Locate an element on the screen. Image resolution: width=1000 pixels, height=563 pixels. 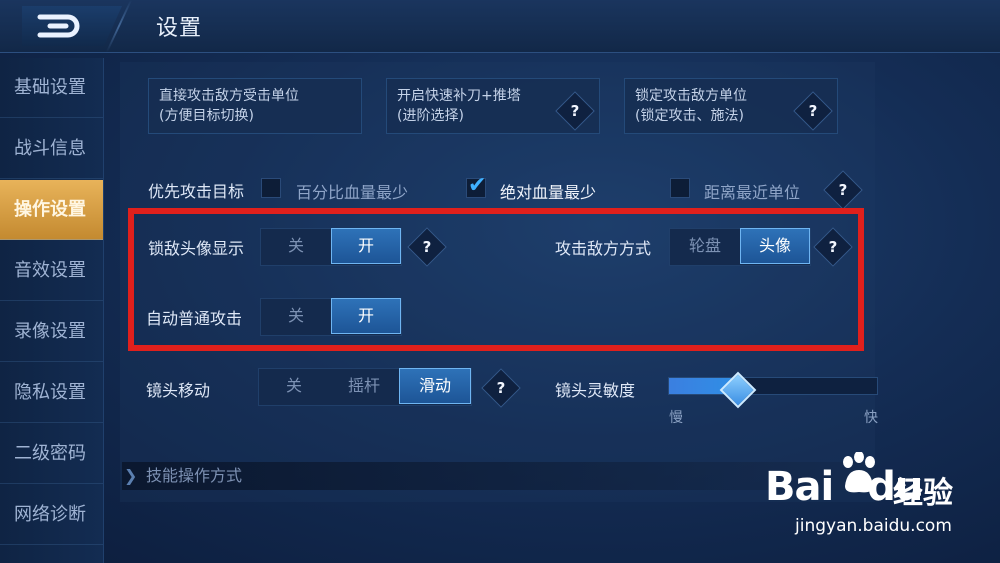
attack-mode-line1: 直接攻击敌方受击单位 is located at coordinates (229, 96).